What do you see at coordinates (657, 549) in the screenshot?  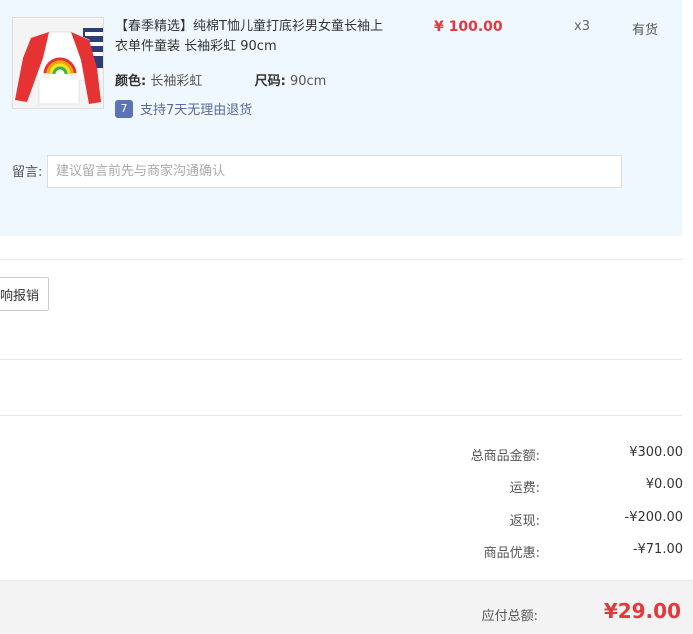 I see `summary-value: -¥71.00` at bounding box center [657, 549].